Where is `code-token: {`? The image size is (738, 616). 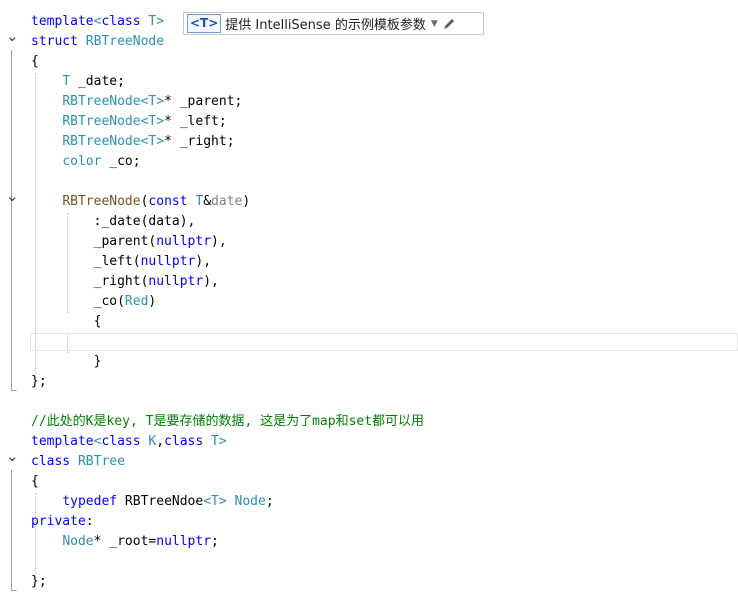
code-token: { is located at coordinates (66, 321).